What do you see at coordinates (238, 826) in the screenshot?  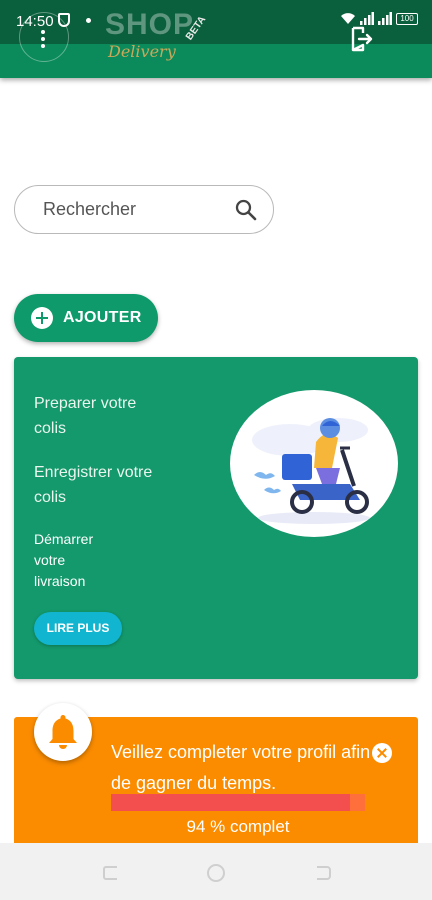 I see `profile-progress-label: 94 % complet` at bounding box center [238, 826].